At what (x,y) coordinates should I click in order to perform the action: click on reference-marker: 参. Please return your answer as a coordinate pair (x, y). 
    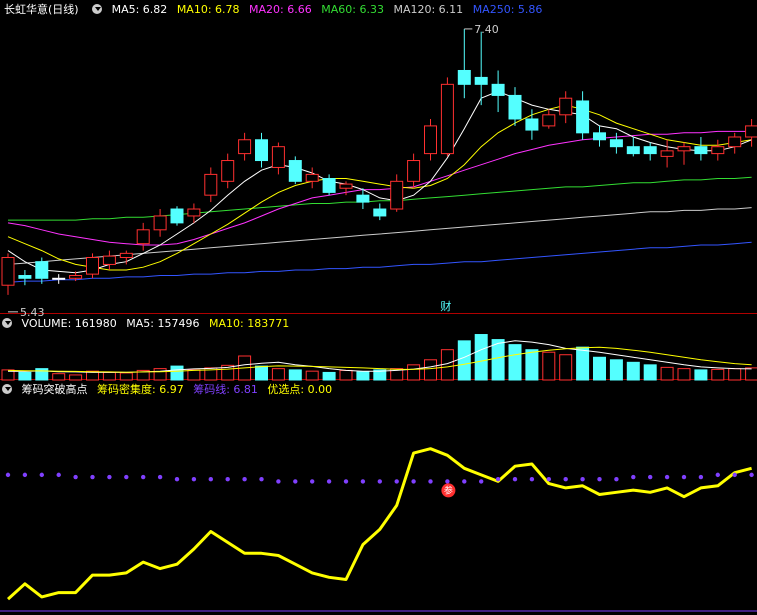
    Looking at the image, I should click on (448, 490).